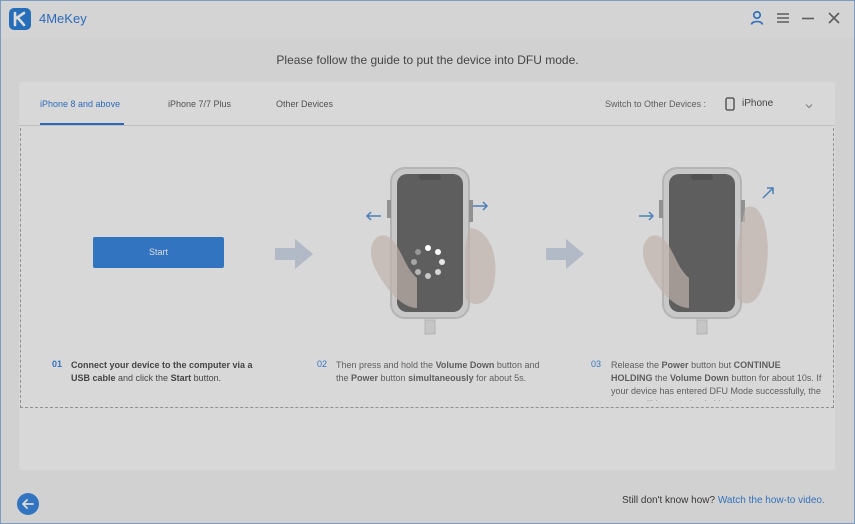  I want to click on step-1-segment: Start, so click(181, 378).